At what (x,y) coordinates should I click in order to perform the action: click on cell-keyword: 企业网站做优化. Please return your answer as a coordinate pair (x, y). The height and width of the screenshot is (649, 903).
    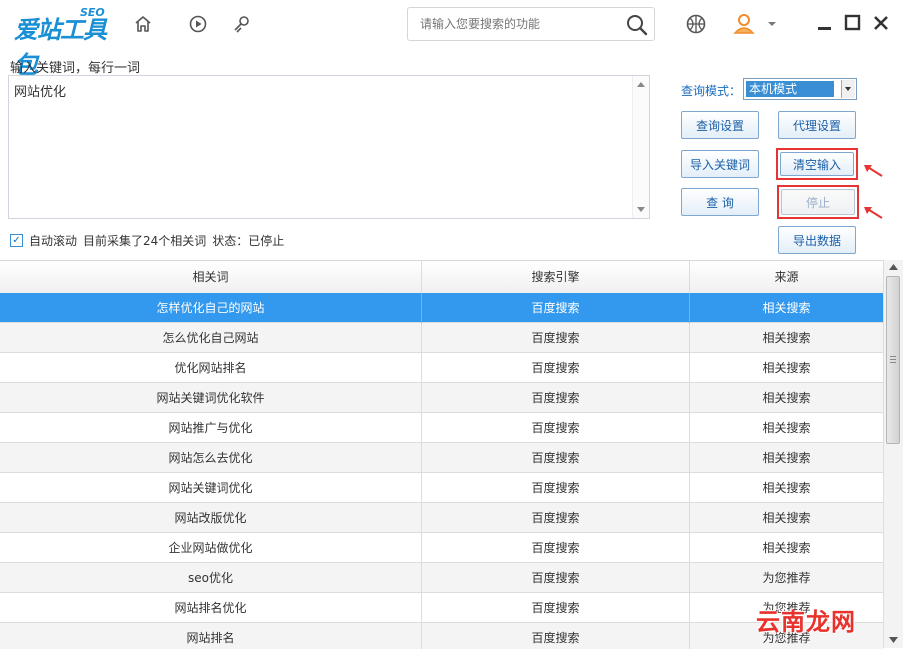
    Looking at the image, I should click on (211, 548).